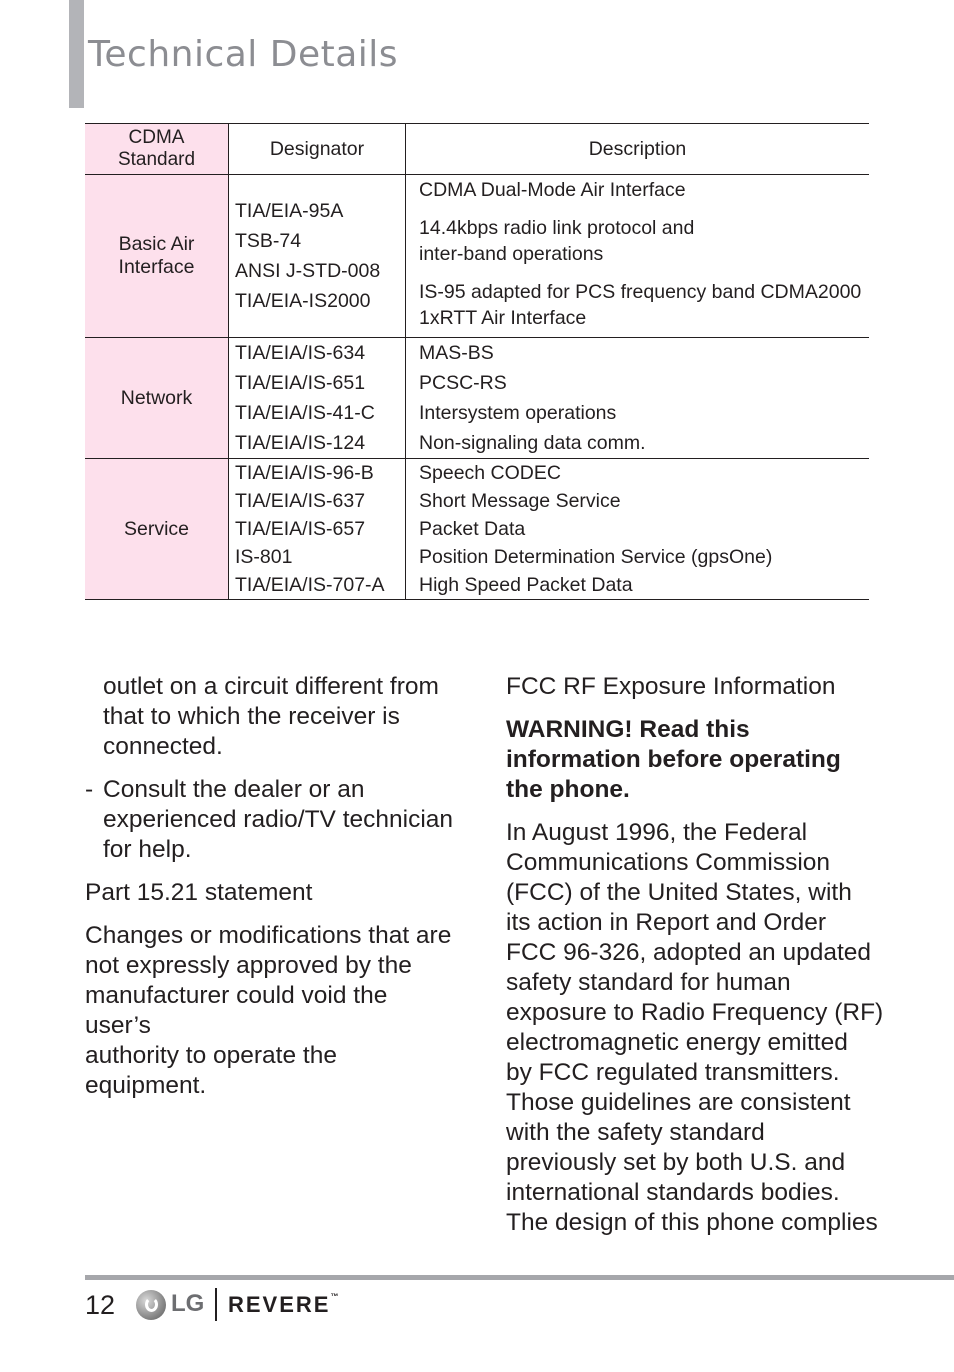 This screenshot has width=954, height=1372. I want to click on text-line: its action in Report and Order, so click(666, 922).